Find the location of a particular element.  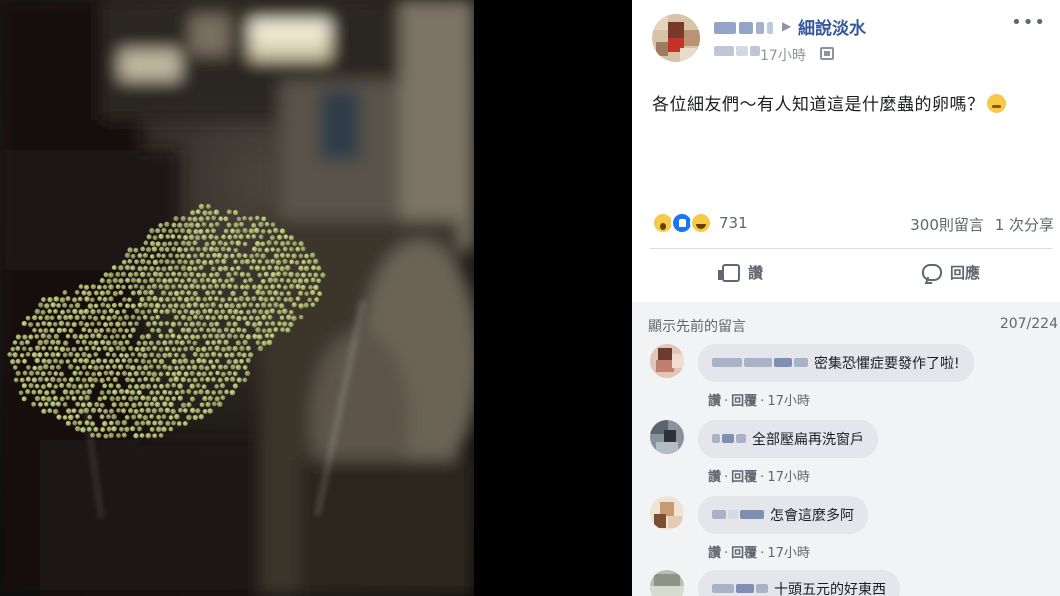

more-options-icon: ••• is located at coordinates (1028, 22).